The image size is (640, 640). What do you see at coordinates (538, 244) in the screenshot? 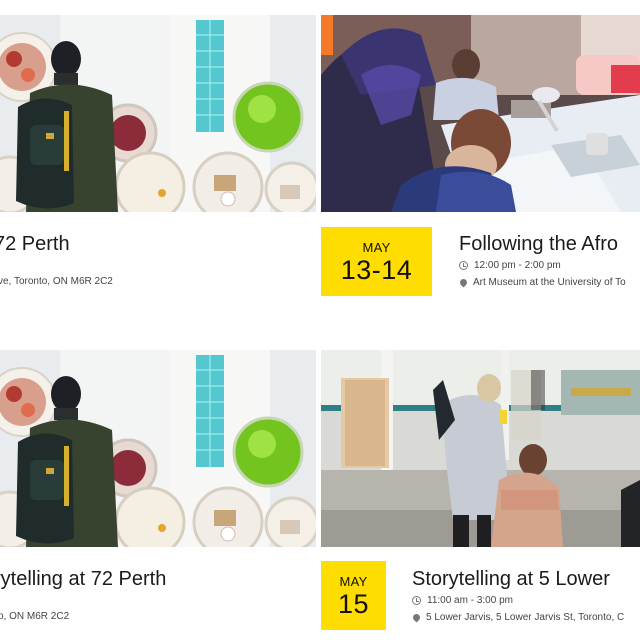
I see `event-title: Following the Afro` at bounding box center [538, 244].